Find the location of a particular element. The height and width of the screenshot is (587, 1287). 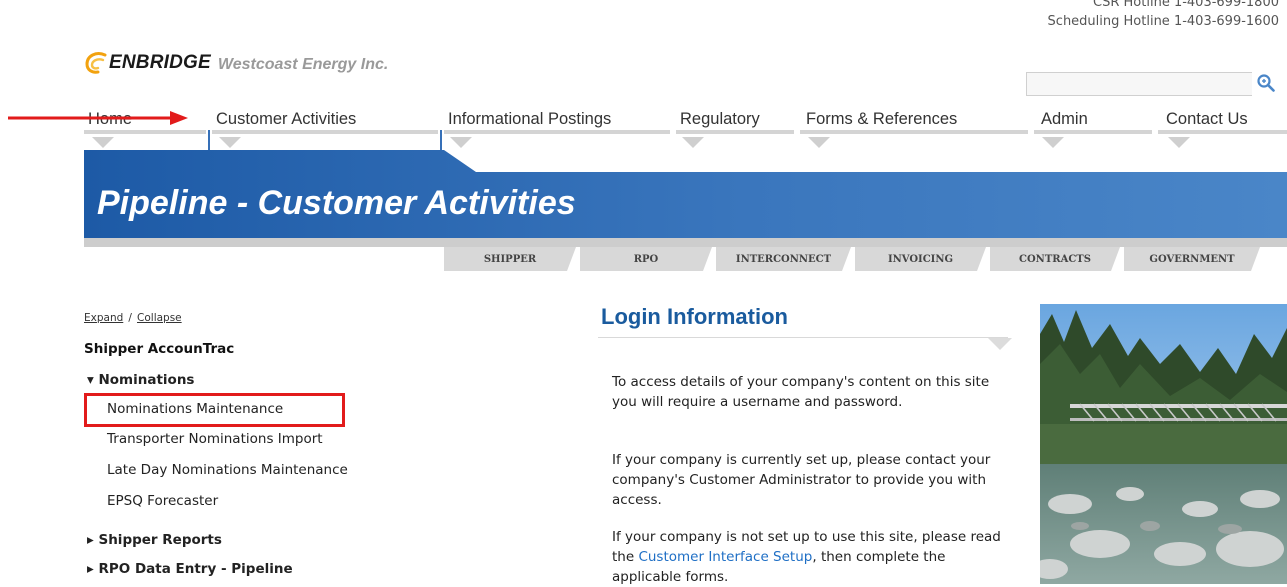

logo-brand-text: ENBRIDGE is located at coordinates (160, 62).